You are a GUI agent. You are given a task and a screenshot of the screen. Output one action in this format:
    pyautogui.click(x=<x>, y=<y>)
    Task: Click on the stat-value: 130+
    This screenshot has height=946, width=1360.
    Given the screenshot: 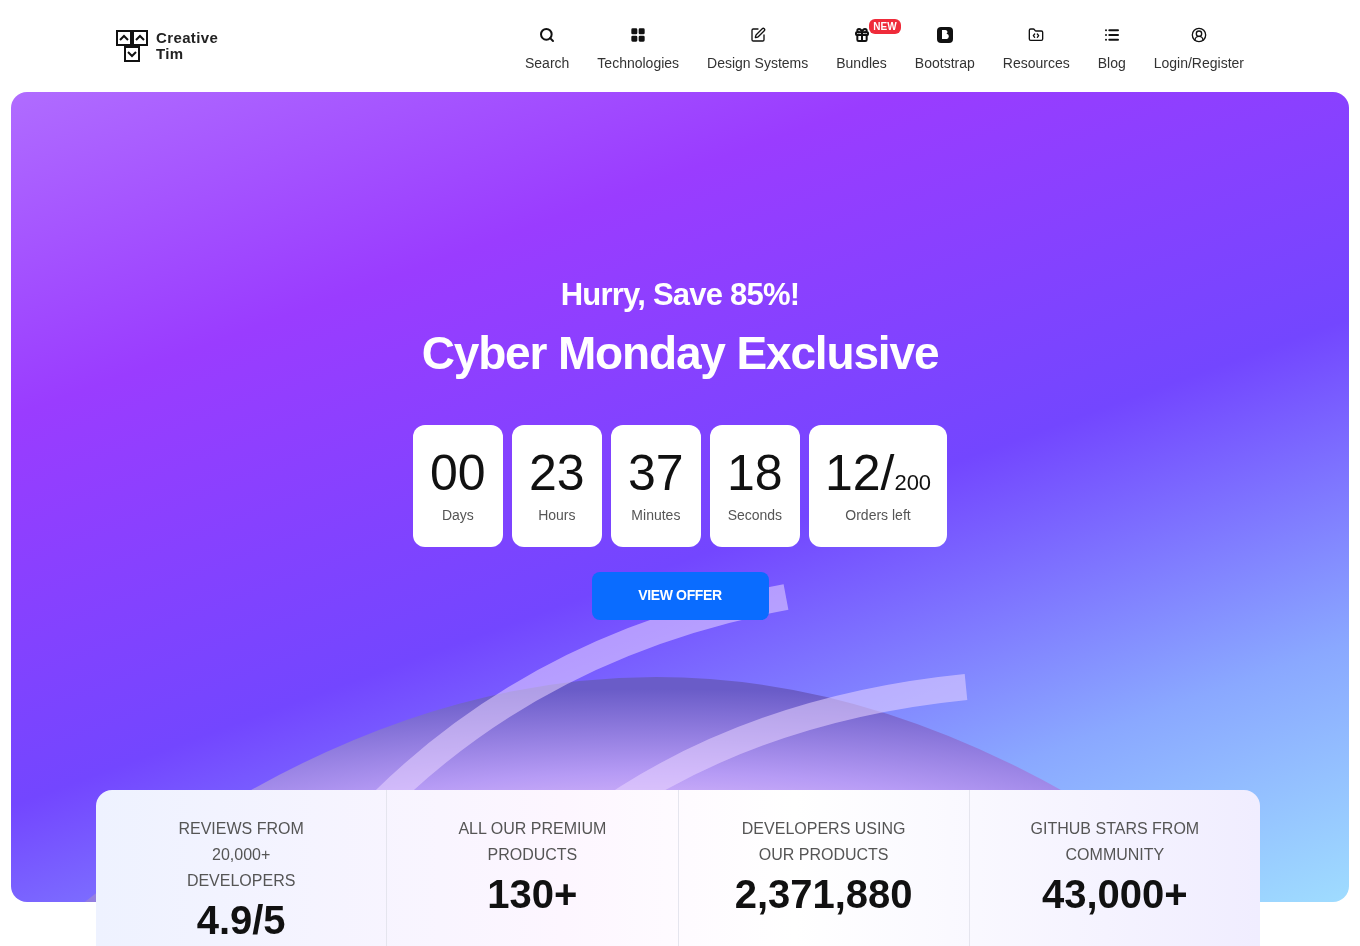 What is the action you would take?
    pyautogui.click(x=532, y=894)
    